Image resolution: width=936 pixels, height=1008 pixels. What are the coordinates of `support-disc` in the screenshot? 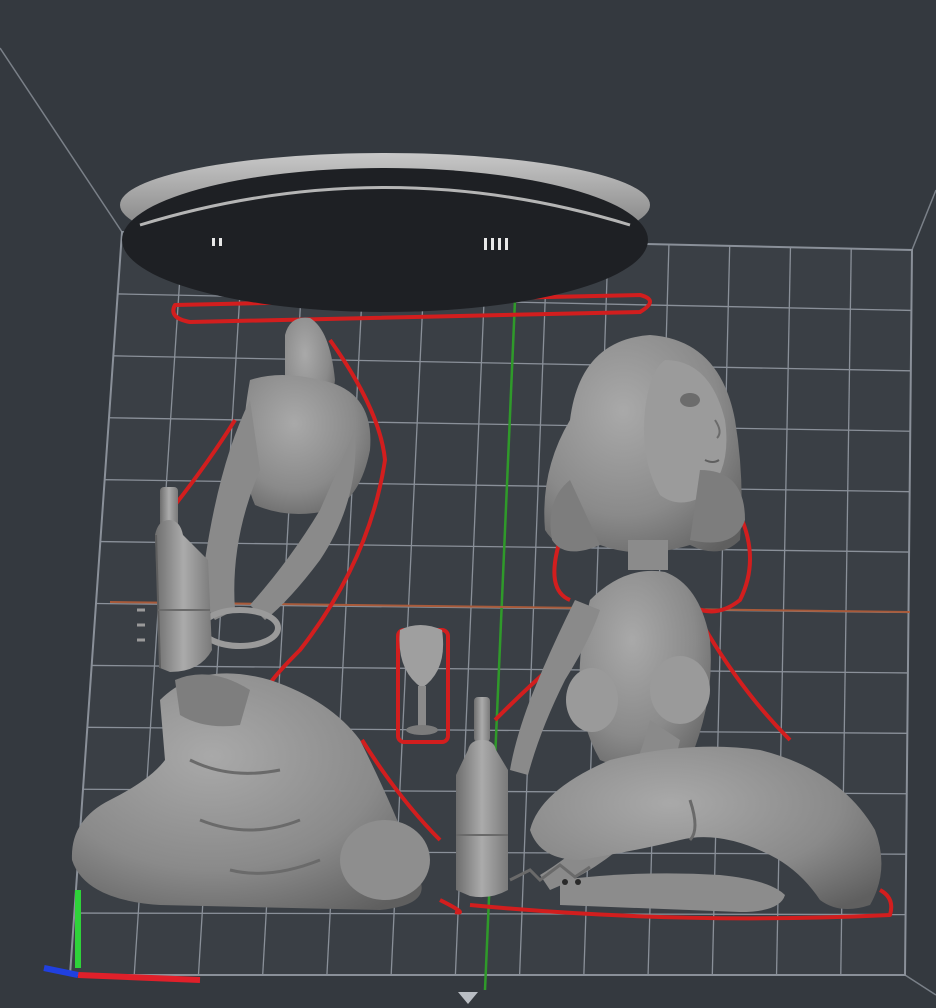 It's located at (385, 232).